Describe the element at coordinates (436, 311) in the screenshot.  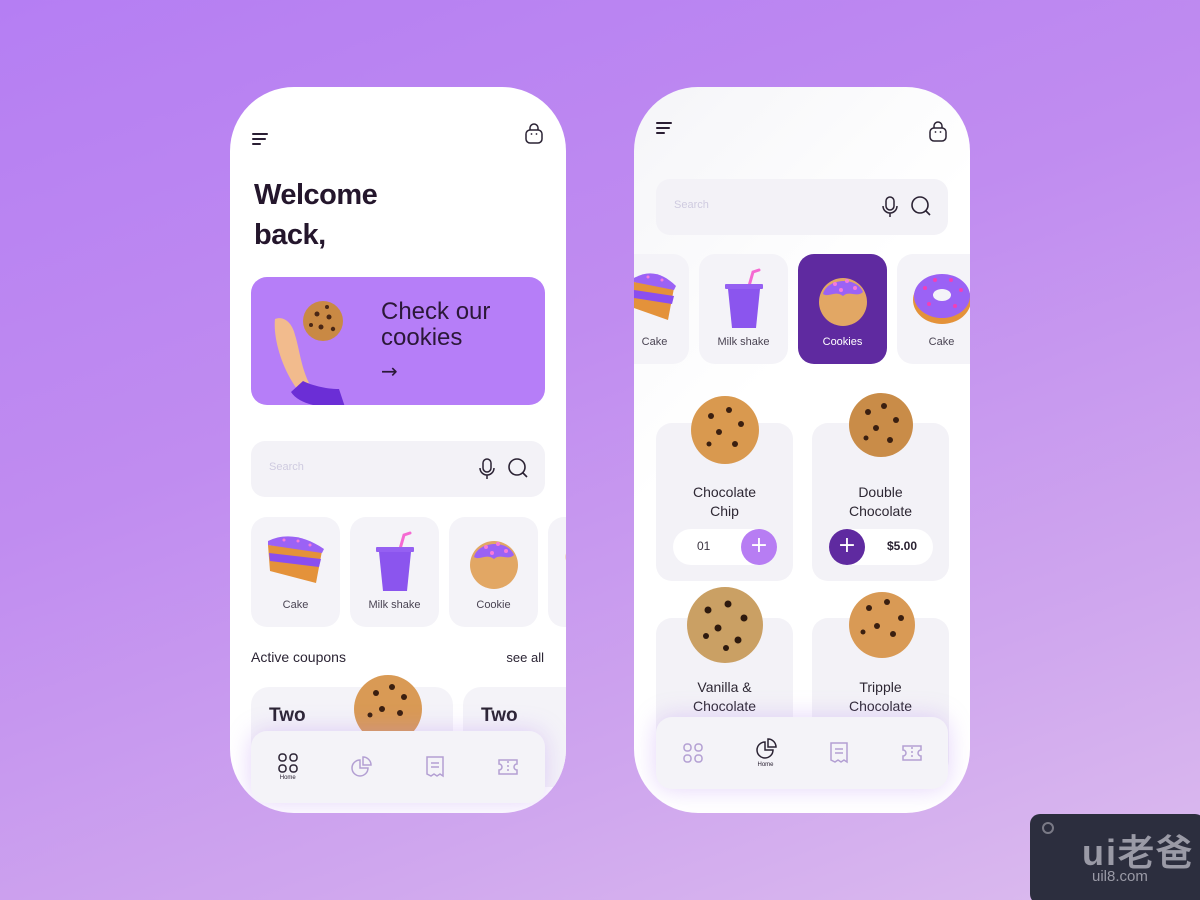
I see `banner-line-1: Check our` at that location.